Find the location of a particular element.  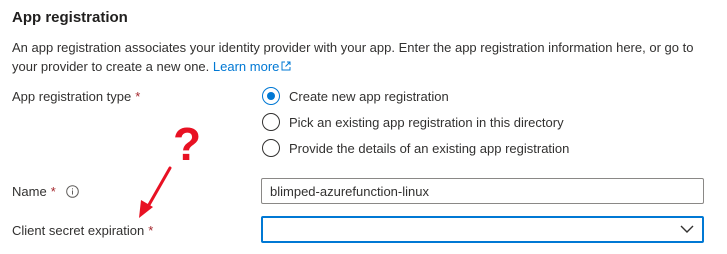

name-input is located at coordinates (482, 191).